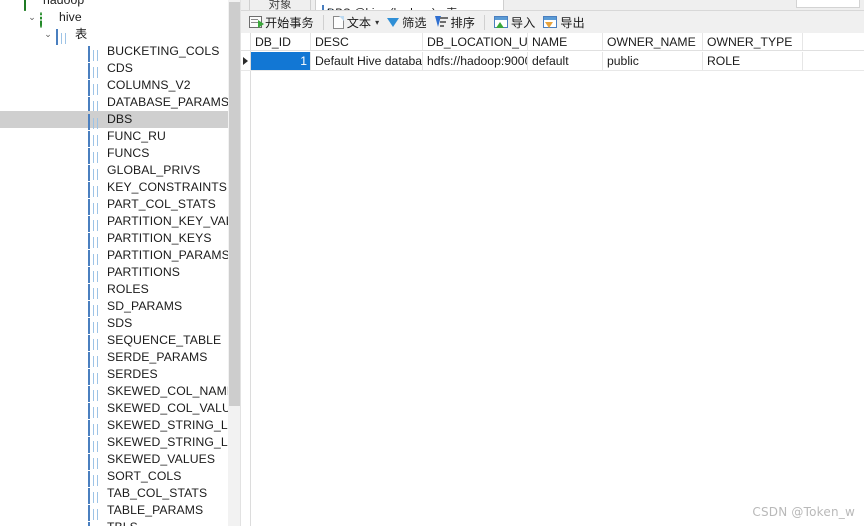 The image size is (864, 526). I want to click on cell-name: default, so click(565, 61).